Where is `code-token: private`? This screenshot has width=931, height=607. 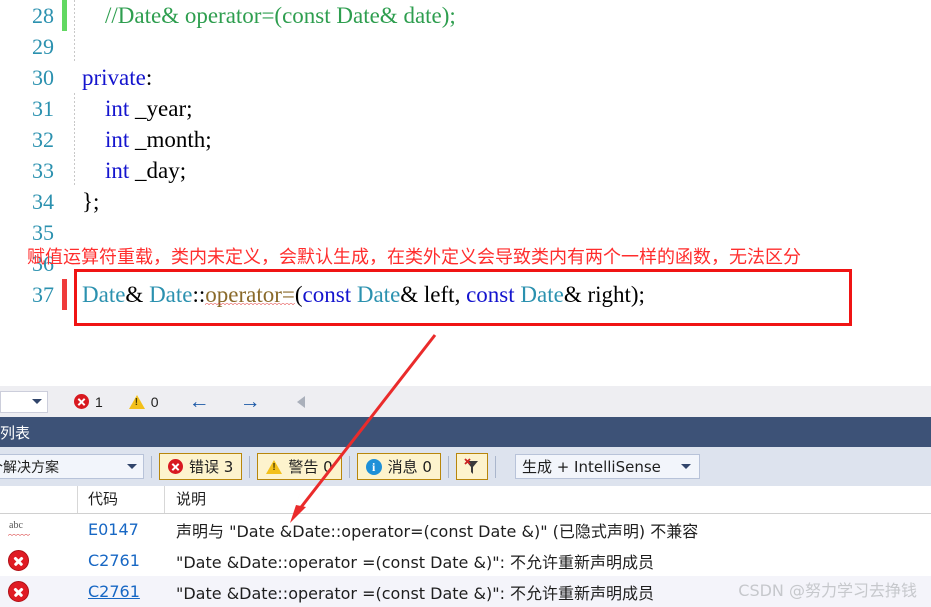 code-token: private is located at coordinates (114, 77).